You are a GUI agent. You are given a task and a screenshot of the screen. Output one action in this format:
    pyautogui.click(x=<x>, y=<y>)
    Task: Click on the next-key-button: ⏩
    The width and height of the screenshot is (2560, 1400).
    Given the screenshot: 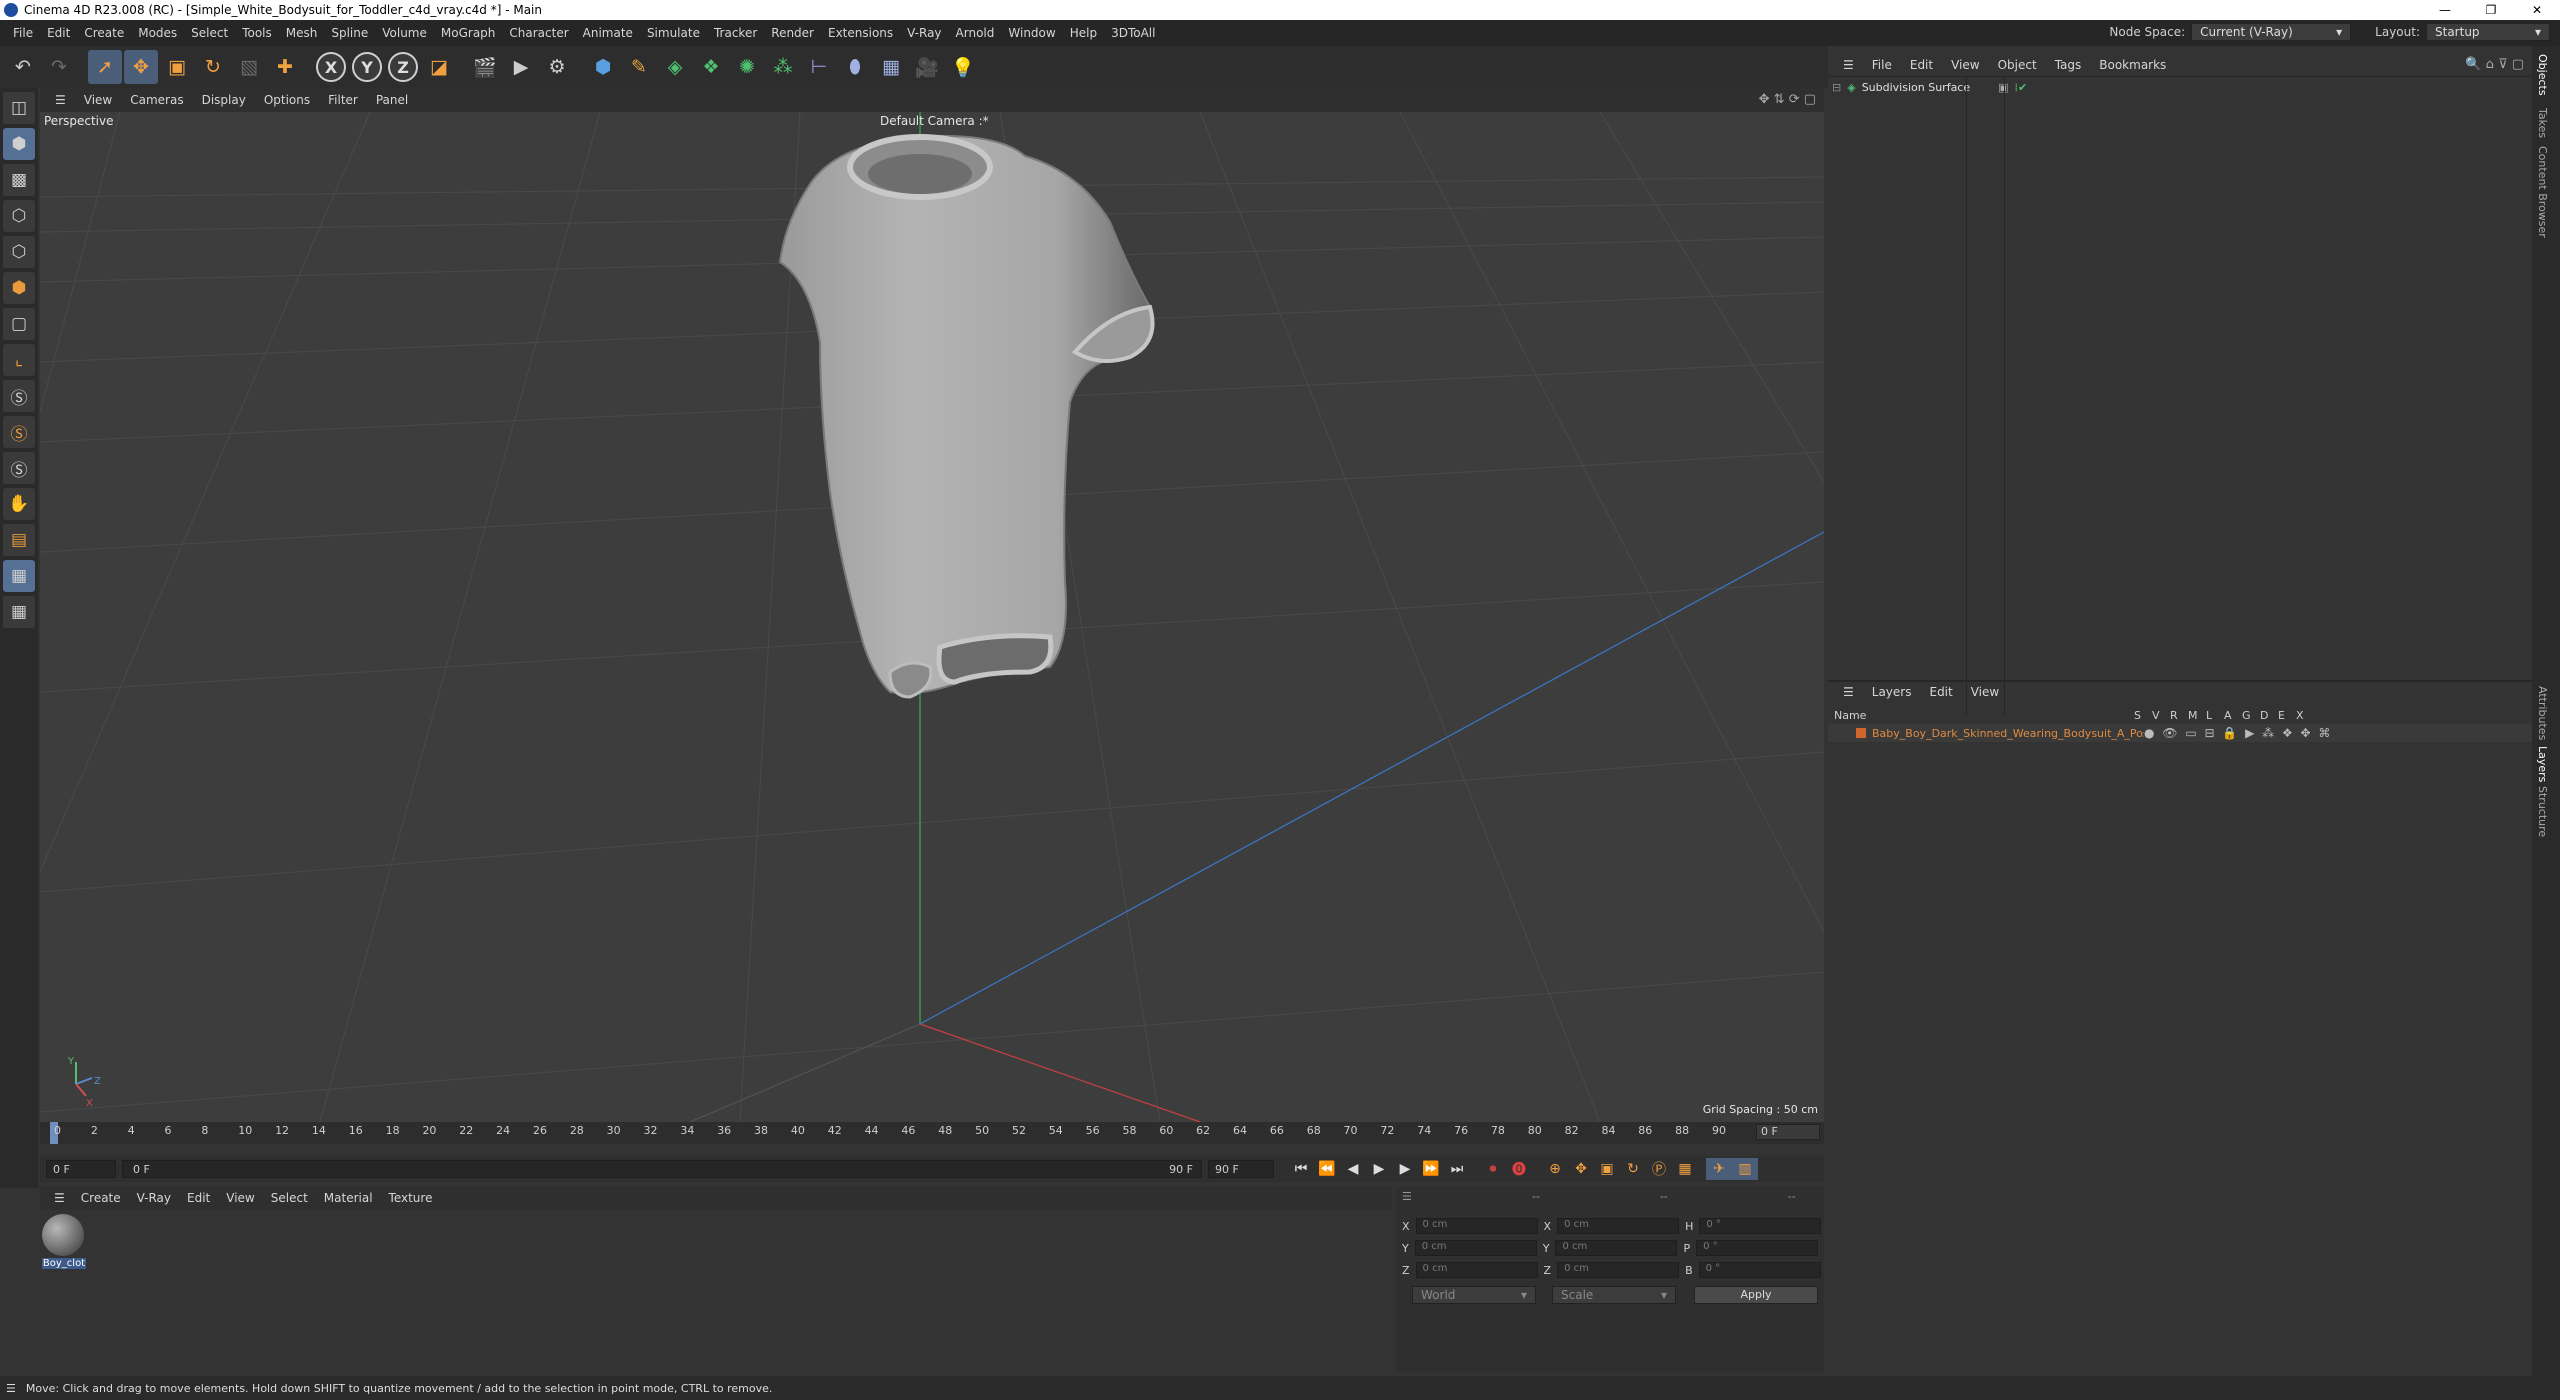 What is the action you would take?
    pyautogui.click(x=1431, y=1169)
    